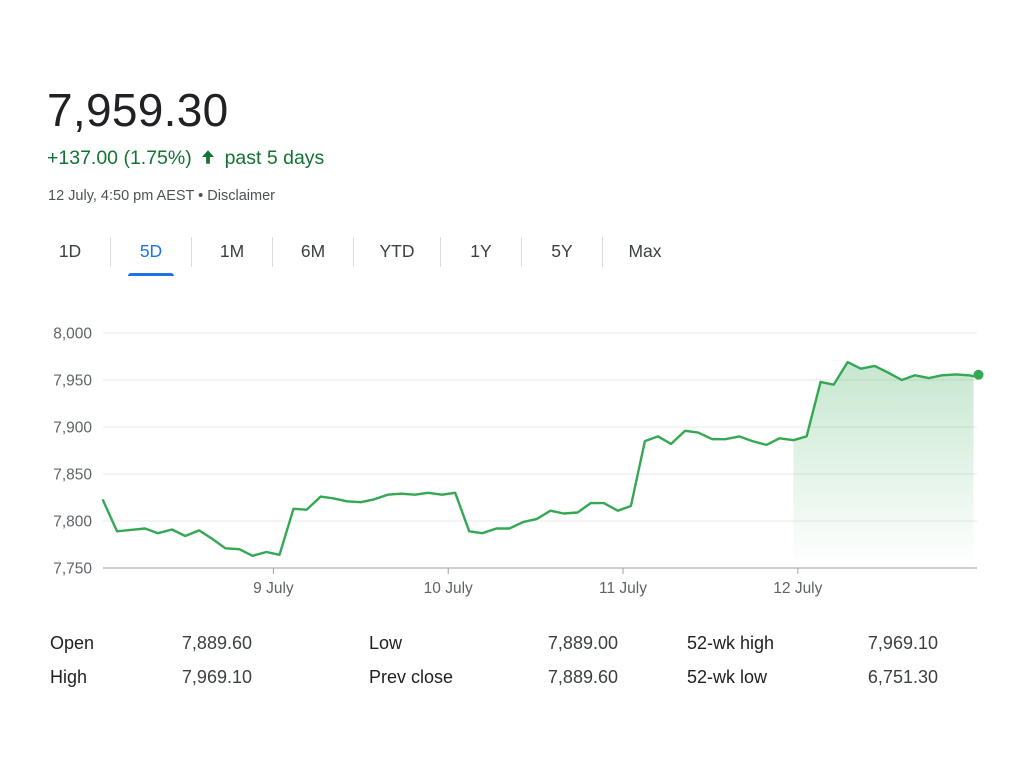 This screenshot has height=768, width=1024. I want to click on stat-value-open: 7,889.60, so click(216, 643).